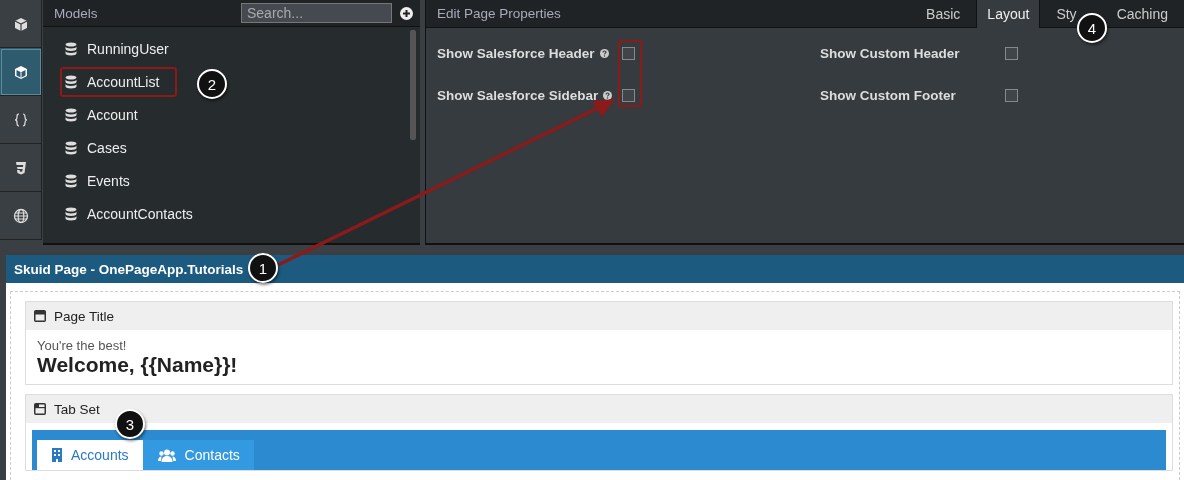 The width and height of the screenshot is (1184, 480). Describe the element at coordinates (943, 13) in the screenshot. I see `tab: Basic` at that location.